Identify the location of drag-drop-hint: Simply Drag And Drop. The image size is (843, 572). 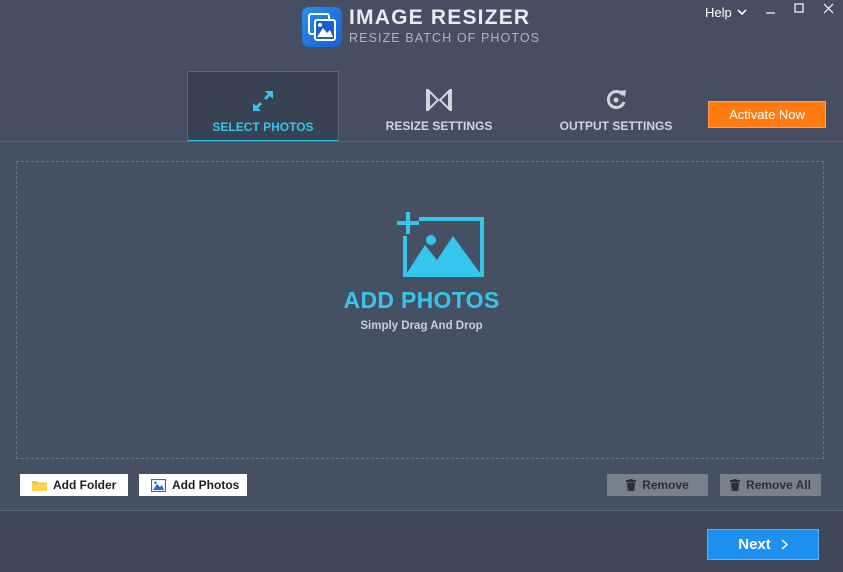
(421, 326).